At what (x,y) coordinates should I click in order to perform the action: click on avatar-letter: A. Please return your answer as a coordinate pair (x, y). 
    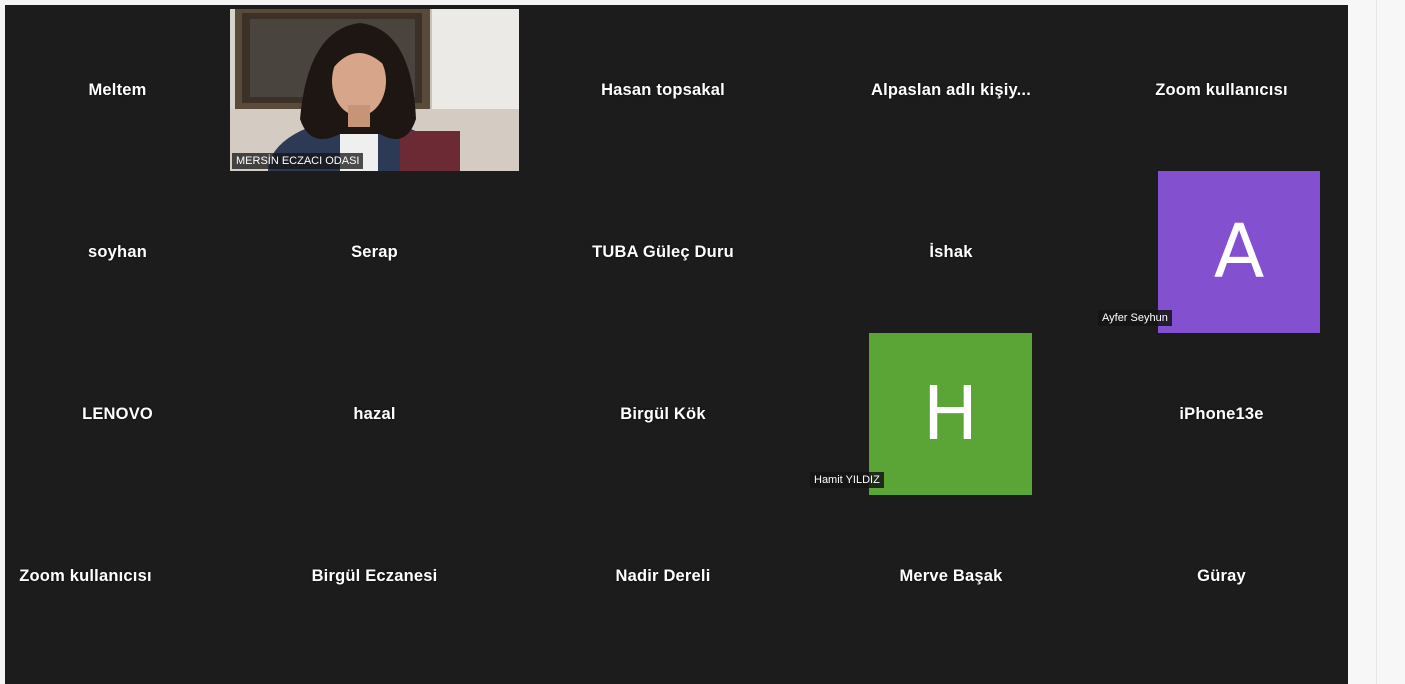
    Looking at the image, I should click on (1239, 252).